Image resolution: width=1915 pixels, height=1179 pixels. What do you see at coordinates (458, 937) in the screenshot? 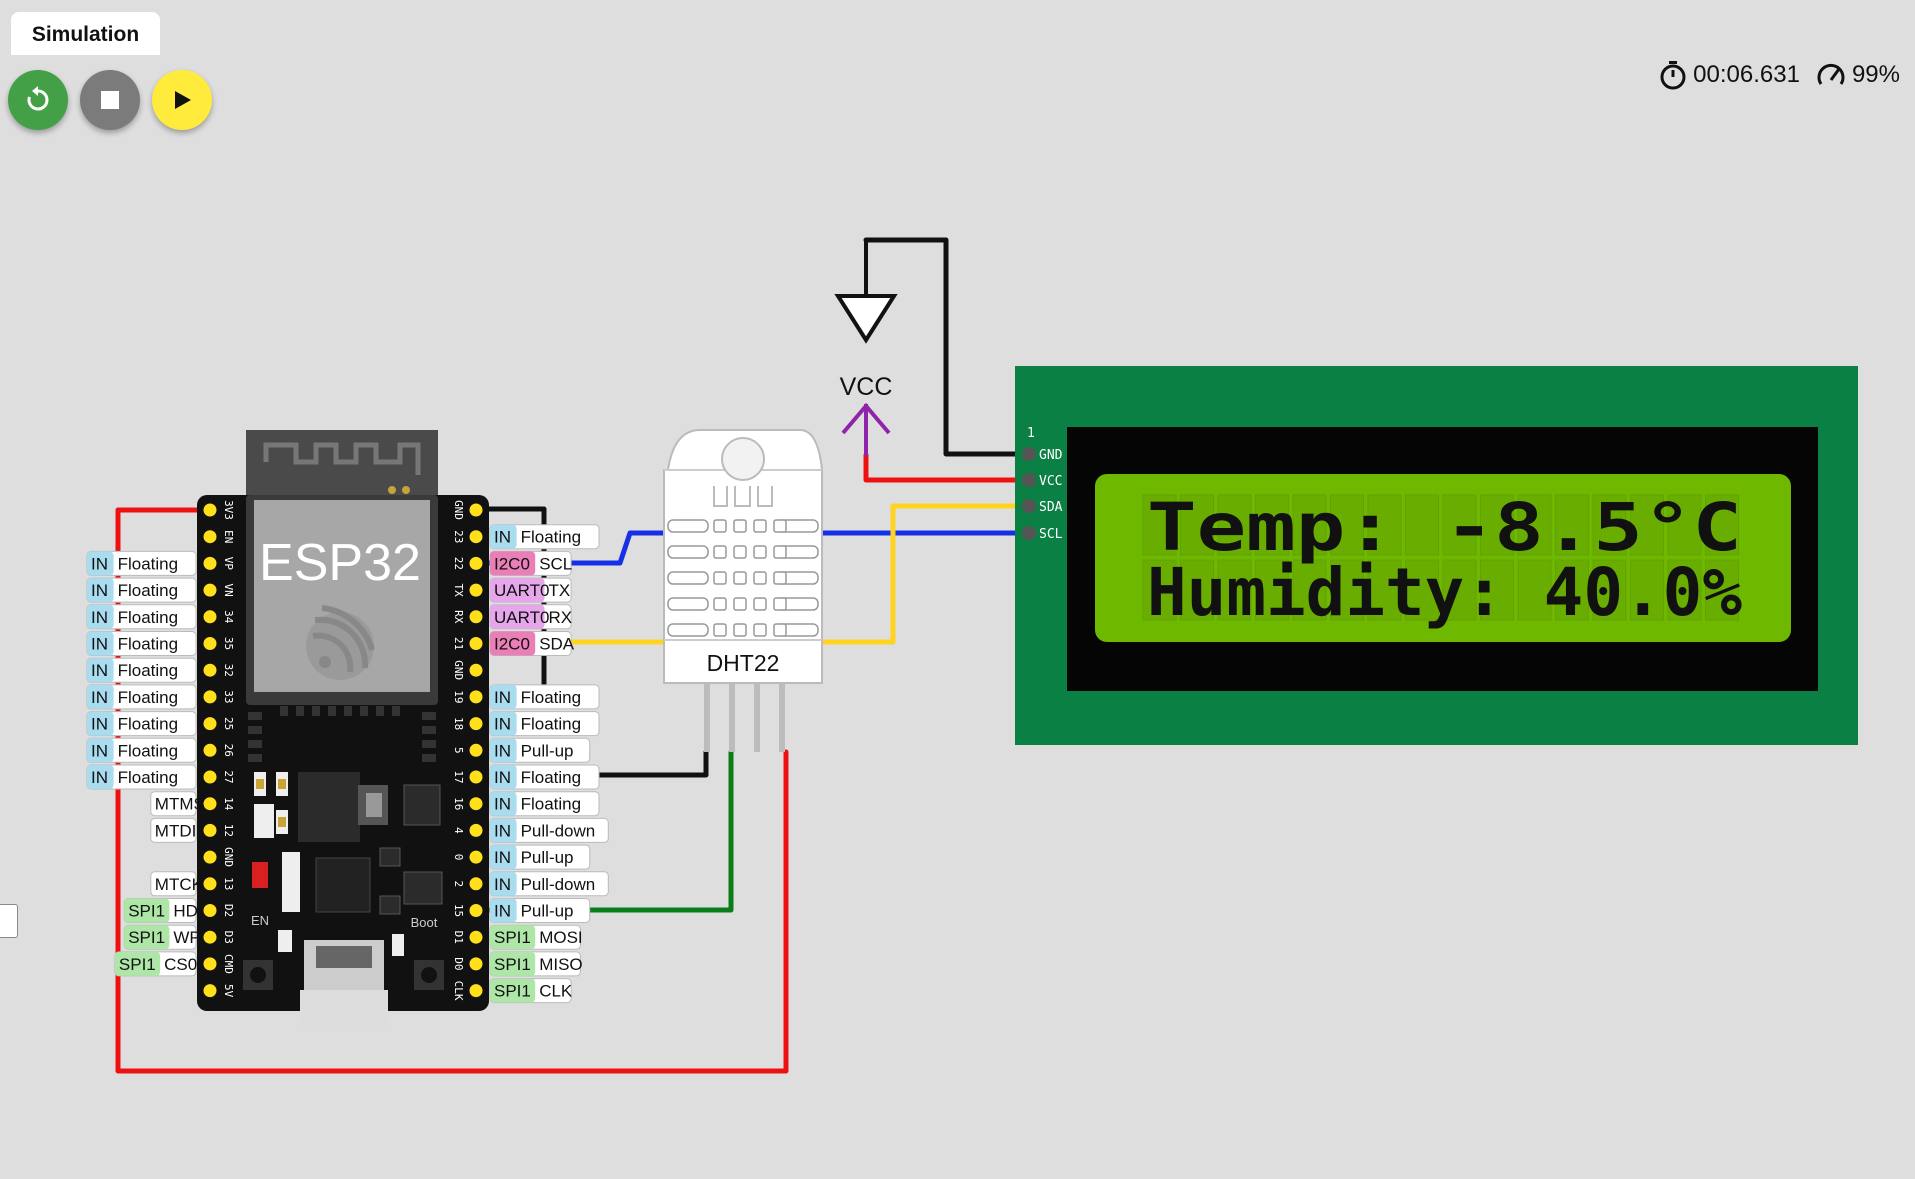
I see `esp32-pin-label: D1` at bounding box center [458, 937].